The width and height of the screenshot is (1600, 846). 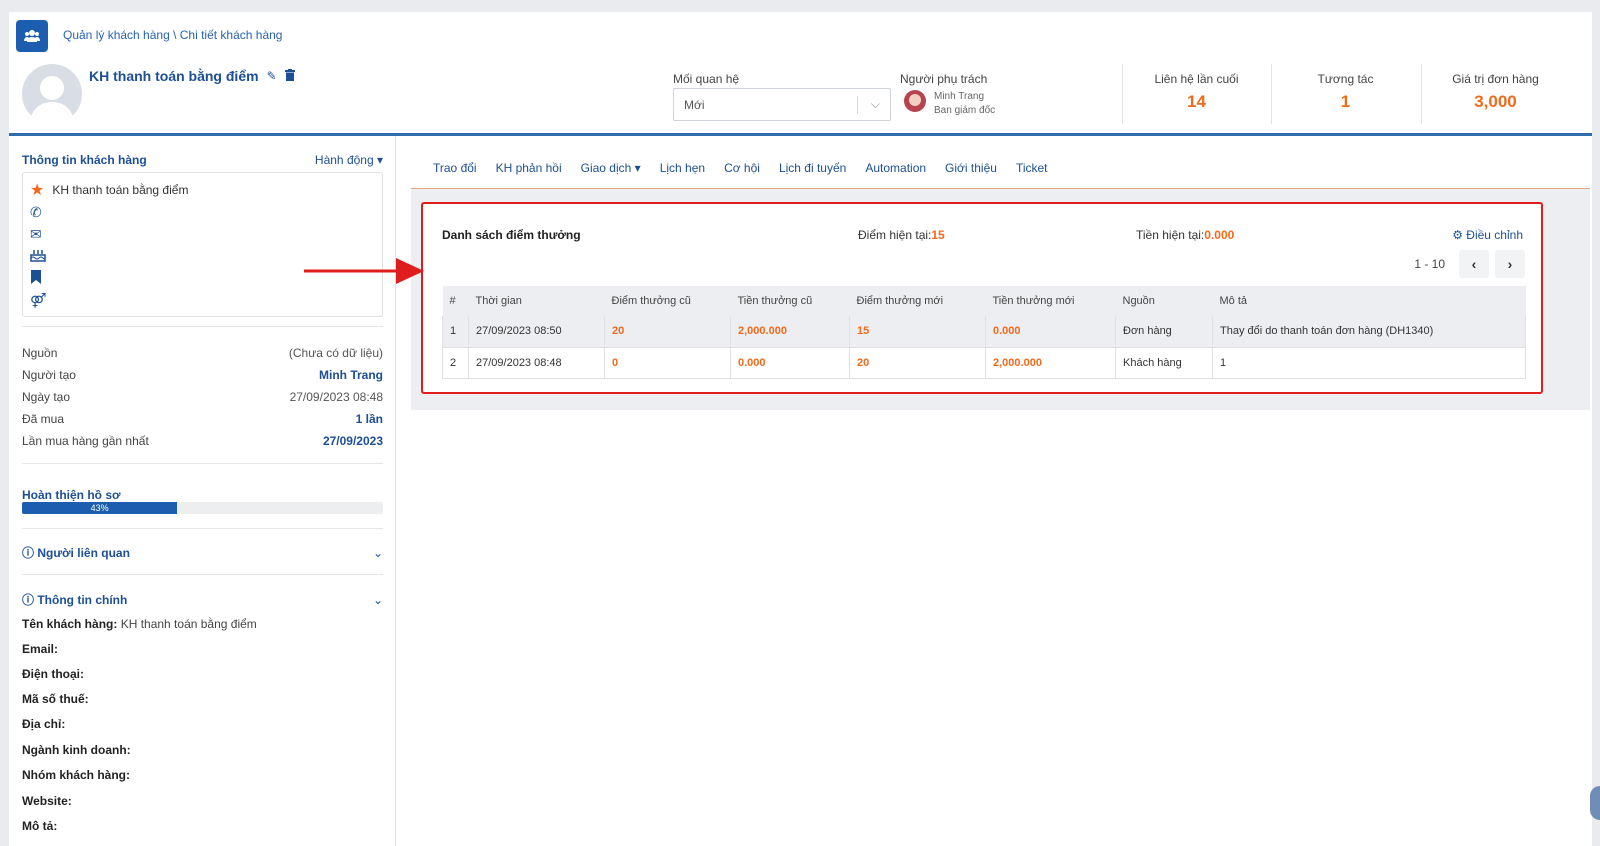 What do you see at coordinates (353, 441) in the screenshot?
I see `kv-value: 27/09/2023` at bounding box center [353, 441].